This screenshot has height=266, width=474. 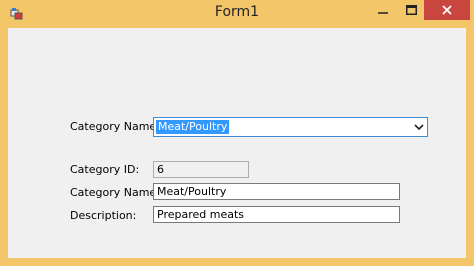 What do you see at coordinates (105, 169) in the screenshot?
I see `category-id-label: Category ID:` at bounding box center [105, 169].